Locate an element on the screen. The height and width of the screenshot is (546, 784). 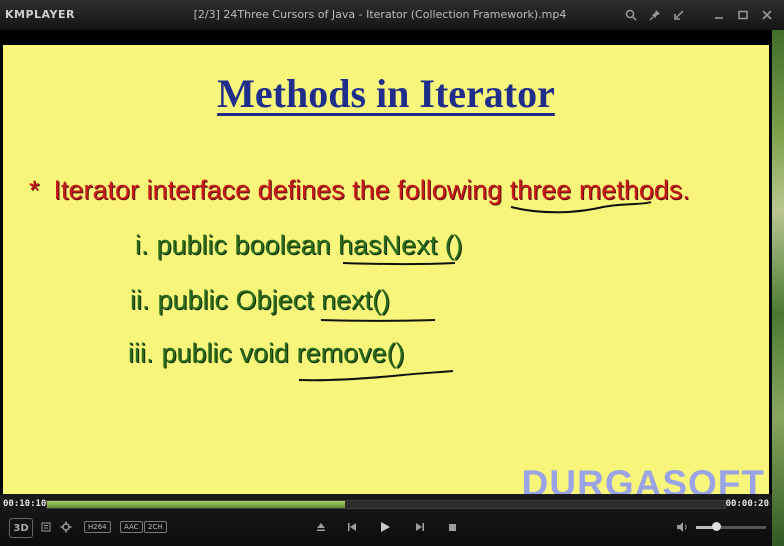
maximize-icon is located at coordinates (743, 15).